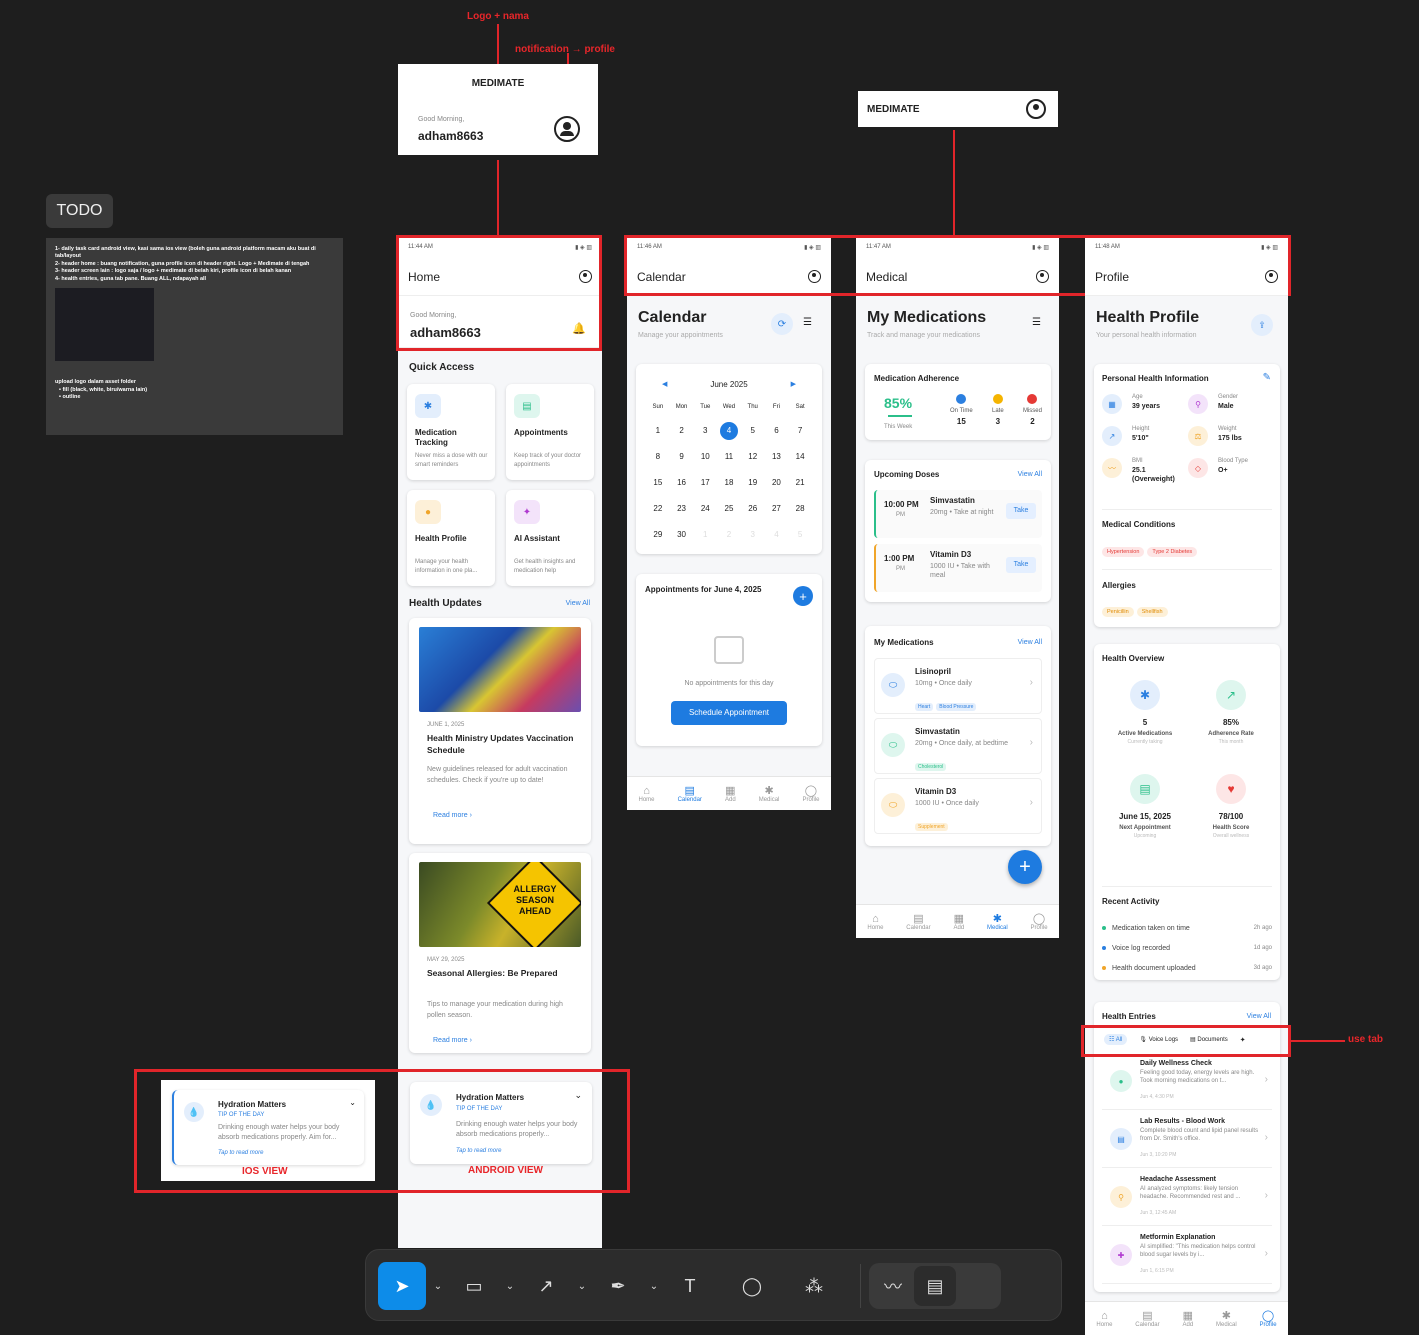  Describe the element at coordinates (777, 487) in the screenshot. I see `calendar-day: 20` at that location.